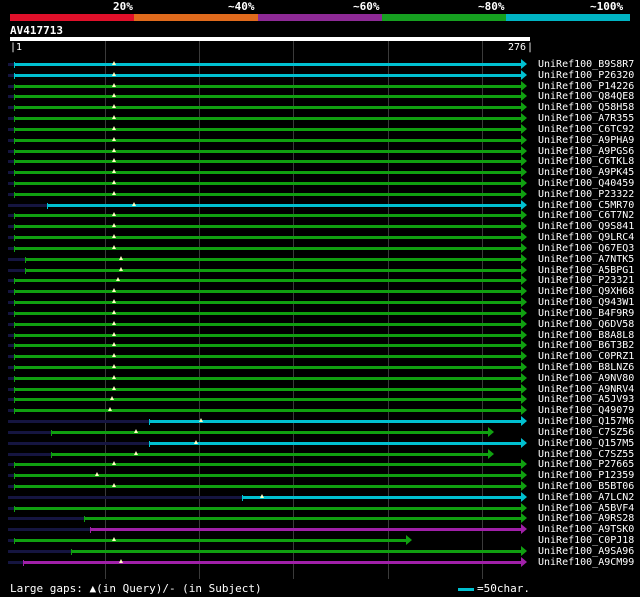 The image size is (640, 597). I want to click on hit-row: UniRef100_C7SZ56, so click(320, 432).